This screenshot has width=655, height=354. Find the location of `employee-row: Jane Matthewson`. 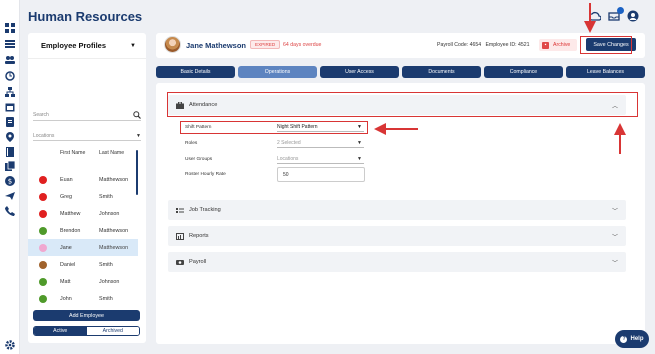

employee-row: Jane Matthewson is located at coordinates (83, 247).